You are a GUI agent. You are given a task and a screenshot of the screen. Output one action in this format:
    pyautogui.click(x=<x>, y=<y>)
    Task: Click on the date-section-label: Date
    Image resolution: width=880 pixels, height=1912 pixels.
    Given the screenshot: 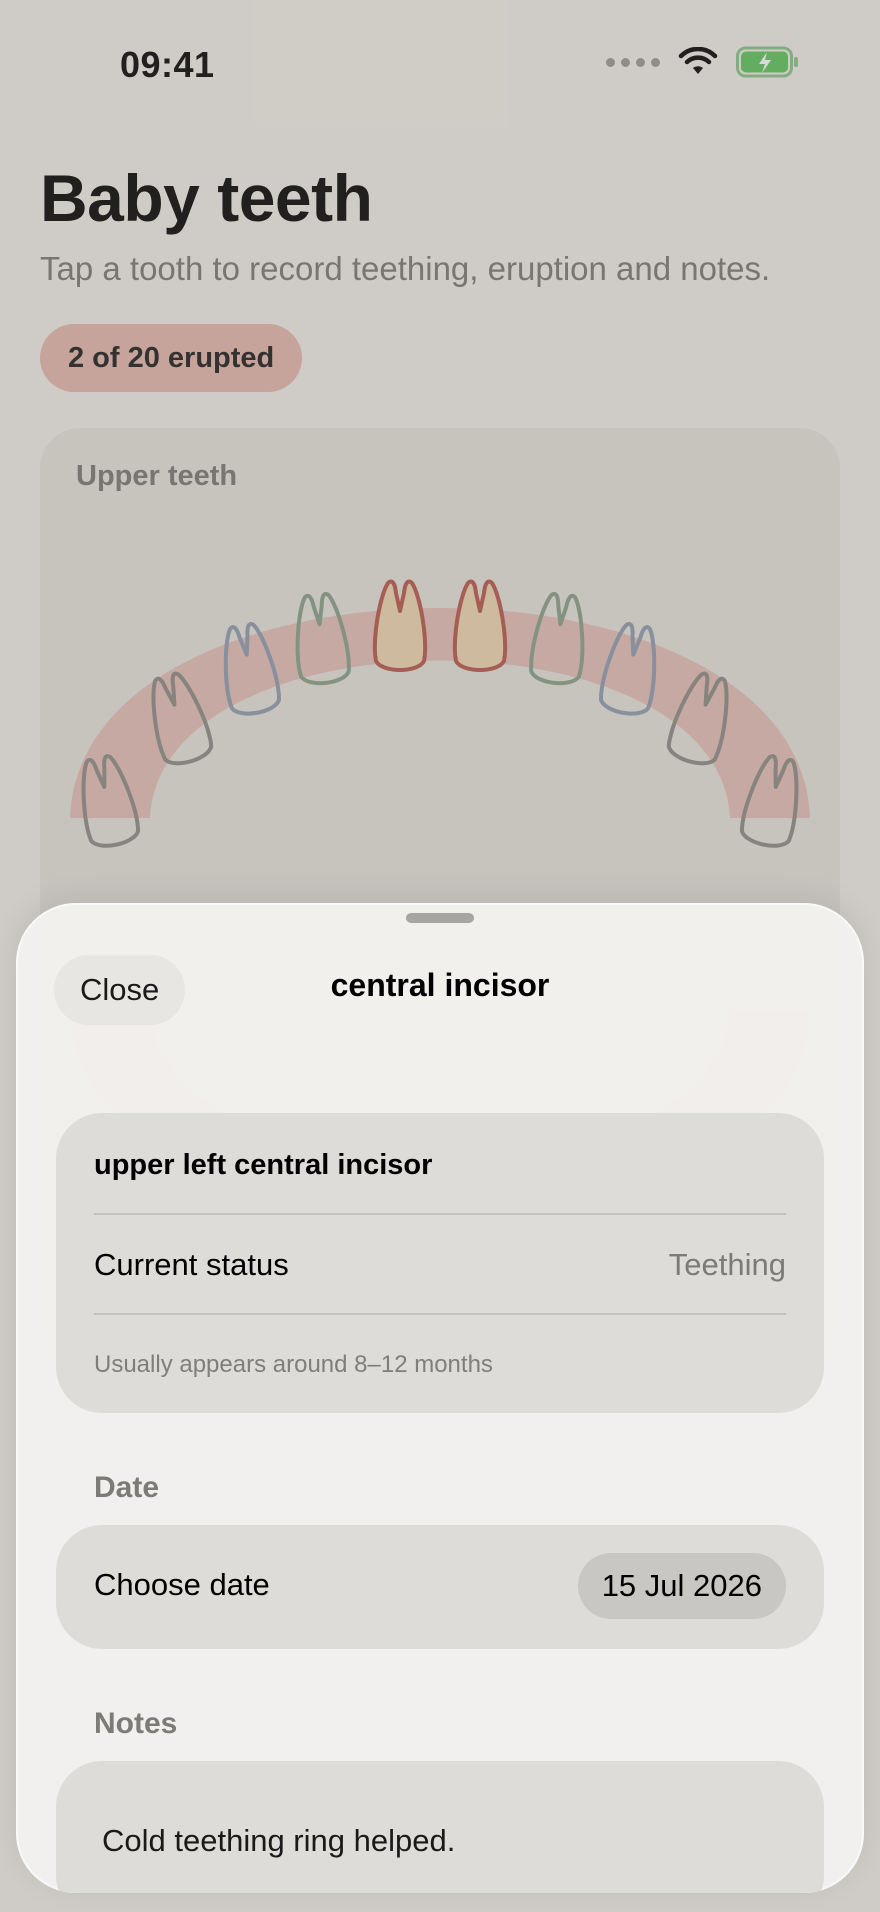 What is the action you would take?
    pyautogui.click(x=127, y=1487)
    